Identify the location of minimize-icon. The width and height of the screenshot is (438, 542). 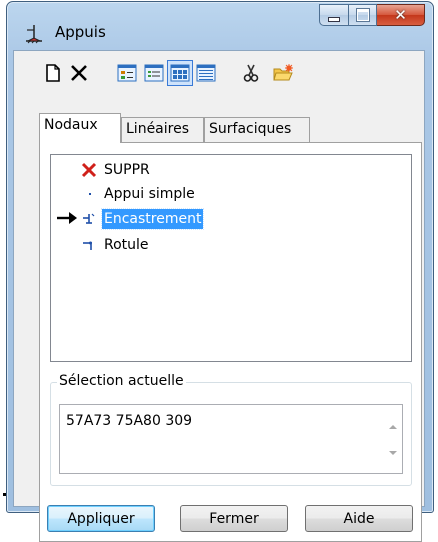
(334, 19).